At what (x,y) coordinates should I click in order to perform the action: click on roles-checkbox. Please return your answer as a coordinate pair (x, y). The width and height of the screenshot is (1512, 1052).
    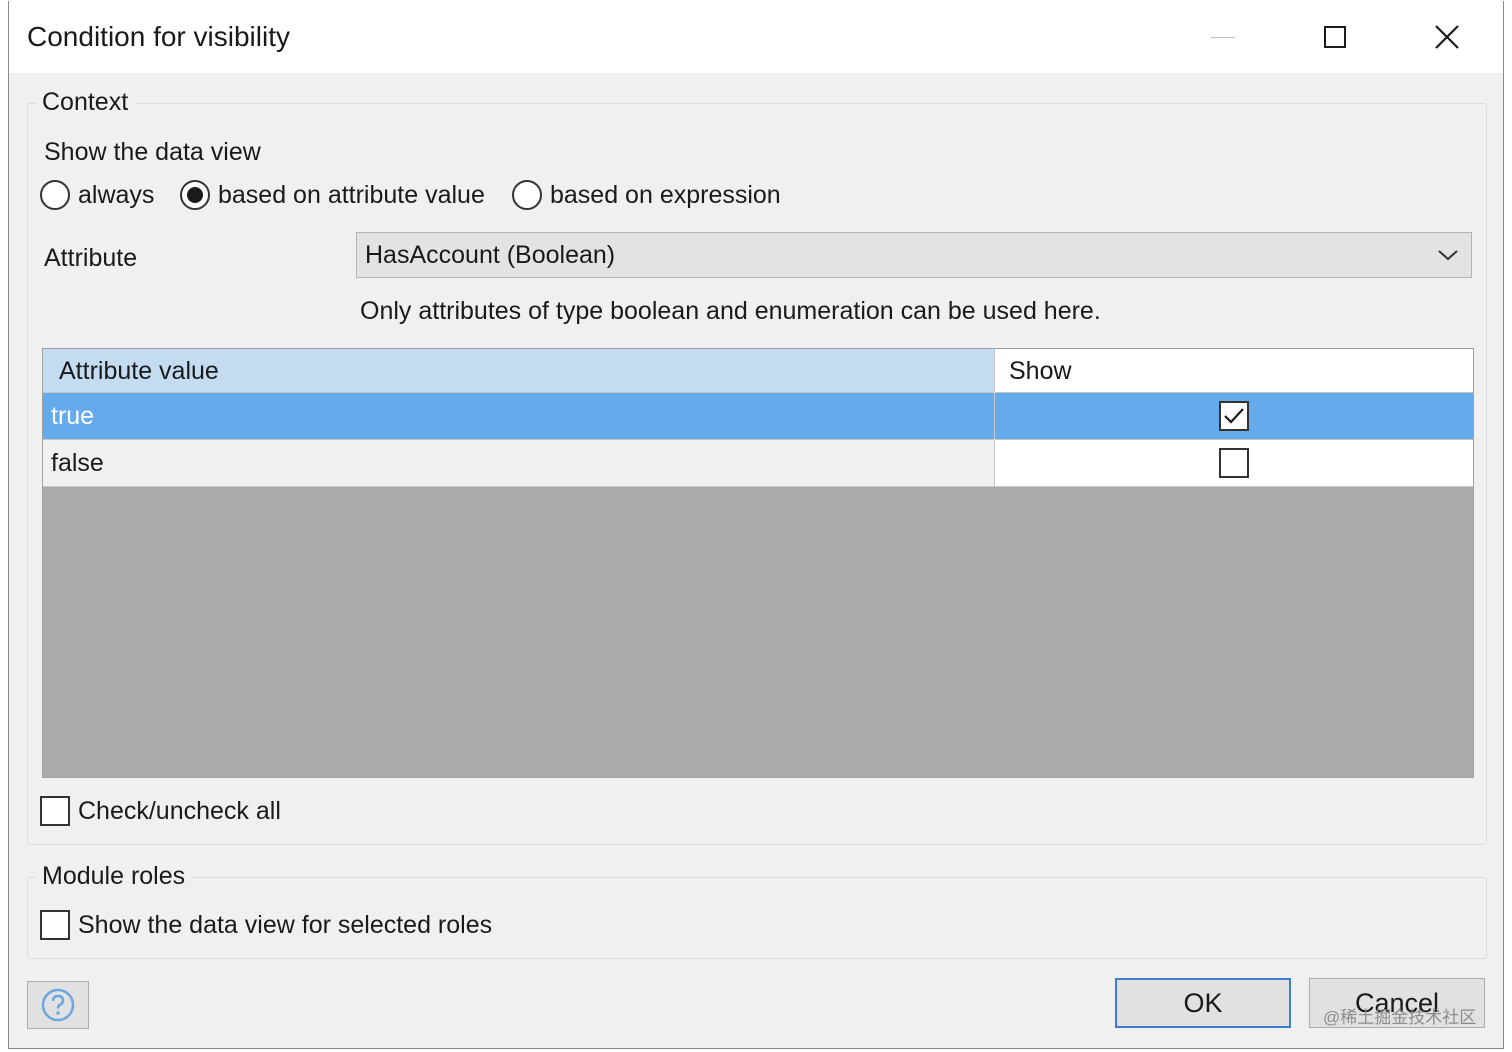
    Looking at the image, I should click on (55, 925).